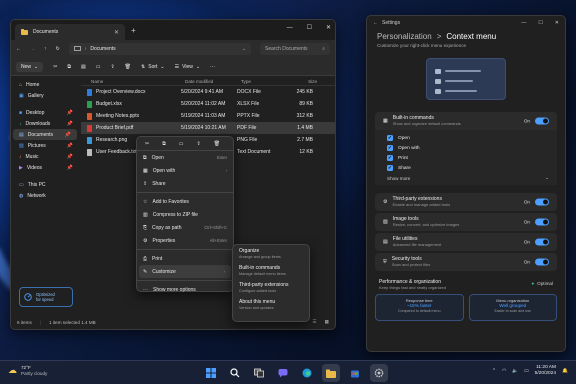 This screenshot has width=576, height=384. I want to click on chevron-down-icon: ⌄, so click(244, 49).